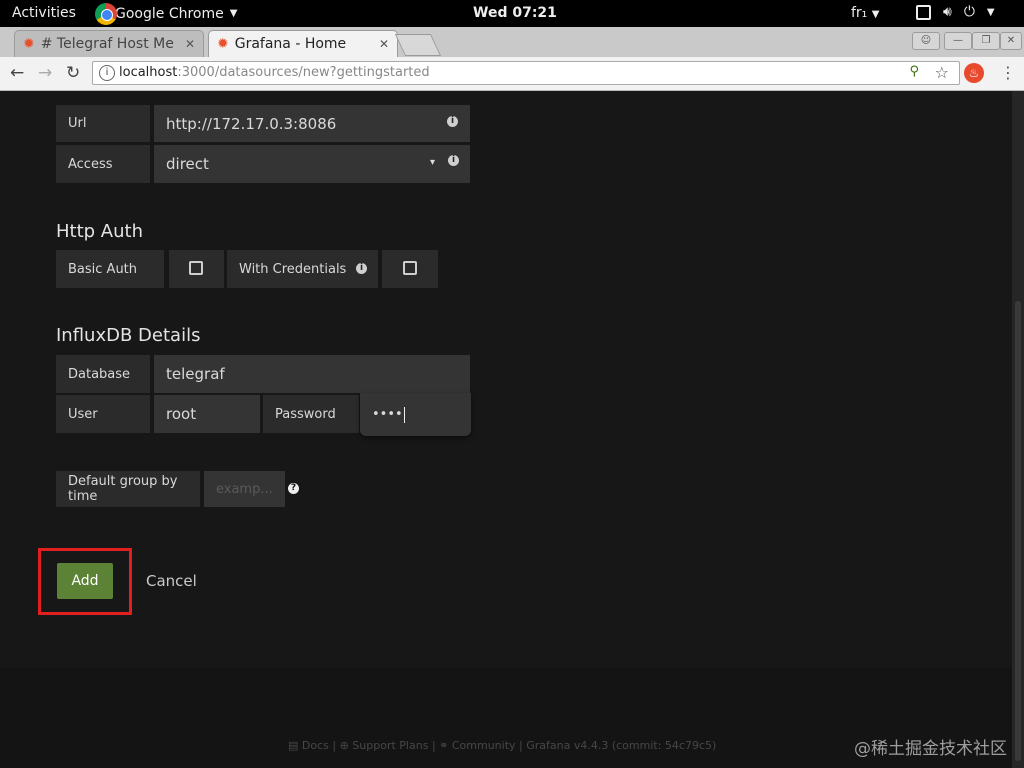 This screenshot has width=1024, height=768. What do you see at coordinates (312, 164) in the screenshot?
I see `access-select: direct` at bounding box center [312, 164].